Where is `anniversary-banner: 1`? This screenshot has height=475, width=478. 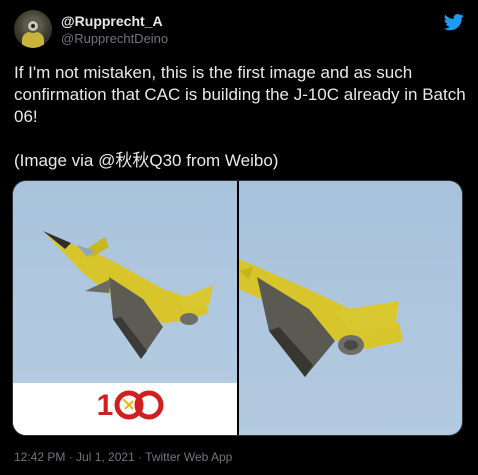
anniversary-banner: 1 is located at coordinates (125, 409).